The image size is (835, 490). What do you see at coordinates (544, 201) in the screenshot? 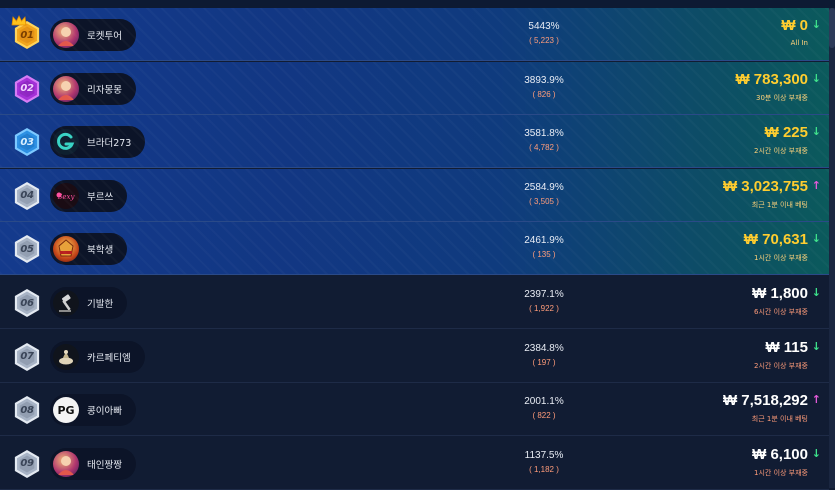
I see `bet-count: ( 3,505 )` at bounding box center [544, 201].